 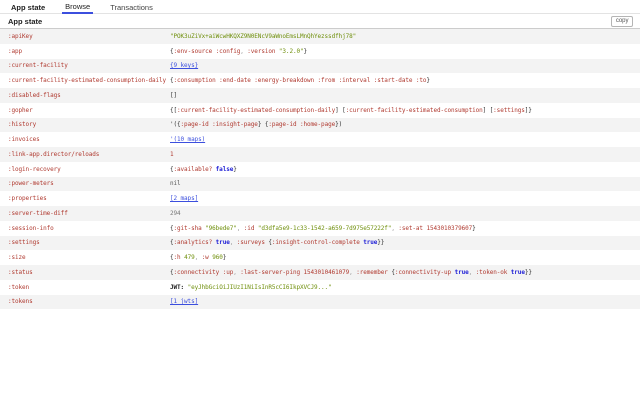 What do you see at coordinates (622, 21) in the screenshot?
I see `copy-button: copy` at bounding box center [622, 21].